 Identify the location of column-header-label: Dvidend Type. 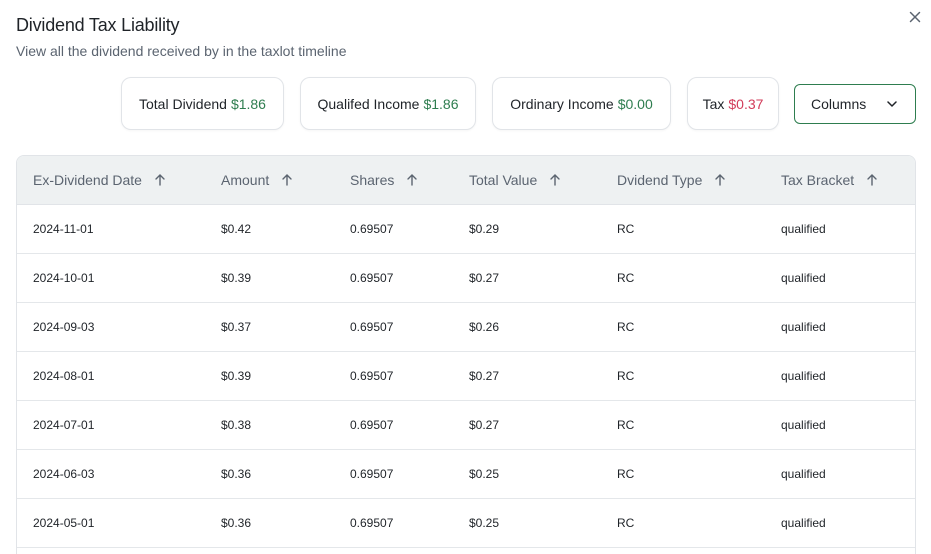
(660, 180).